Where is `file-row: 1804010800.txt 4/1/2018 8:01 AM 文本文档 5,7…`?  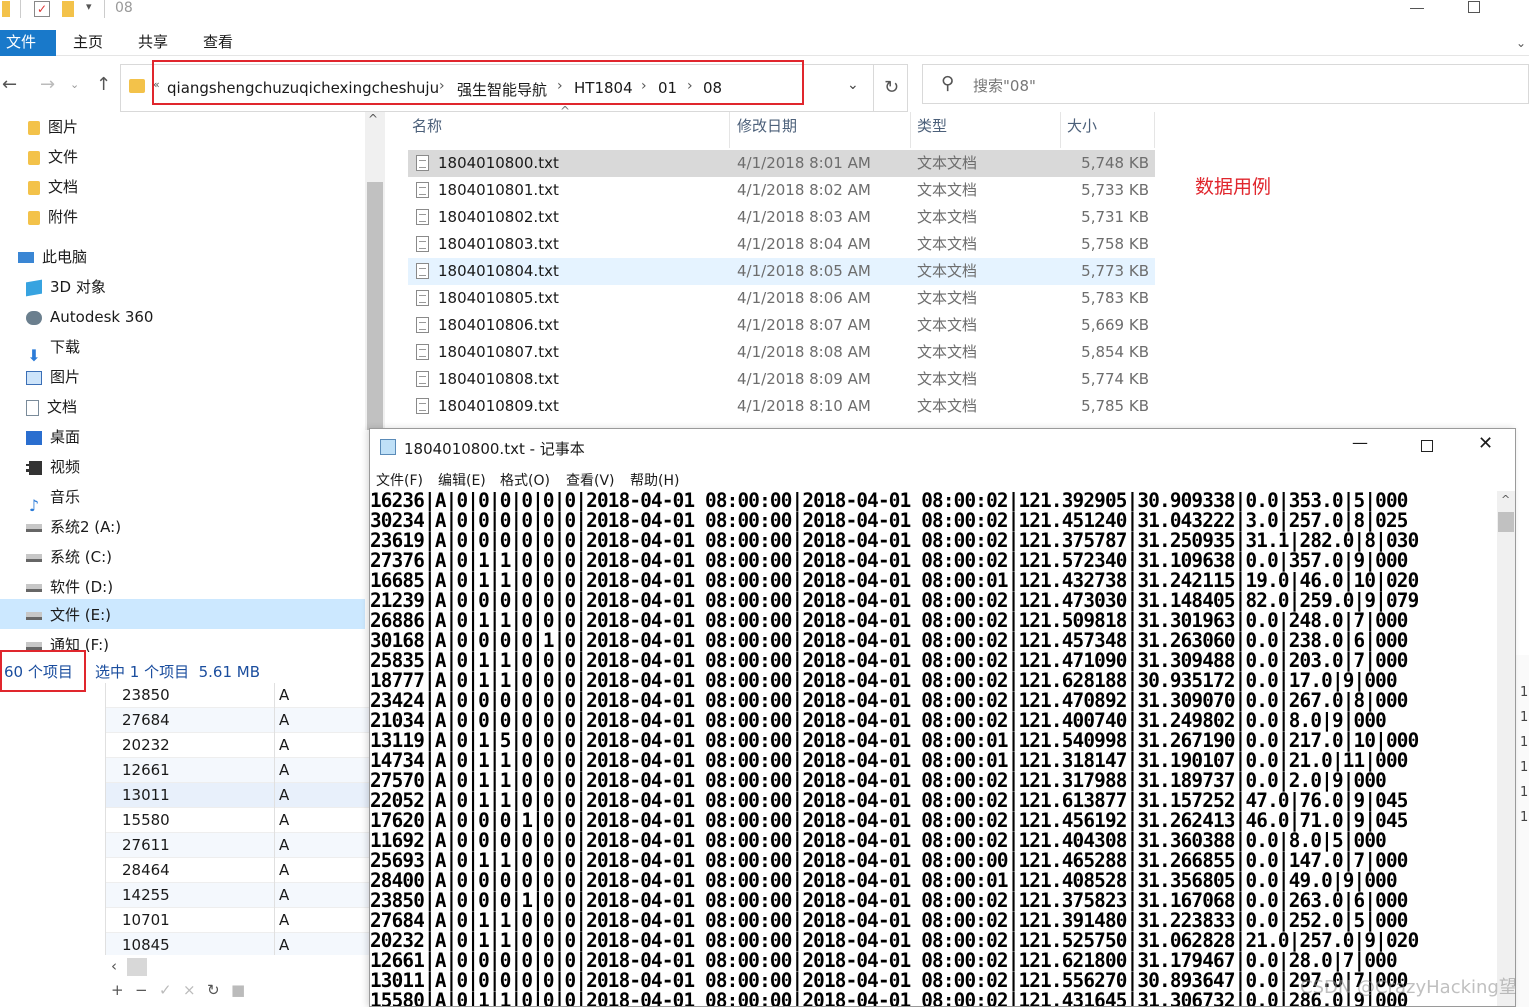
file-row: 1804010800.txt 4/1/2018 8:01 AM 文本文档 5,7… is located at coordinates (781, 163).